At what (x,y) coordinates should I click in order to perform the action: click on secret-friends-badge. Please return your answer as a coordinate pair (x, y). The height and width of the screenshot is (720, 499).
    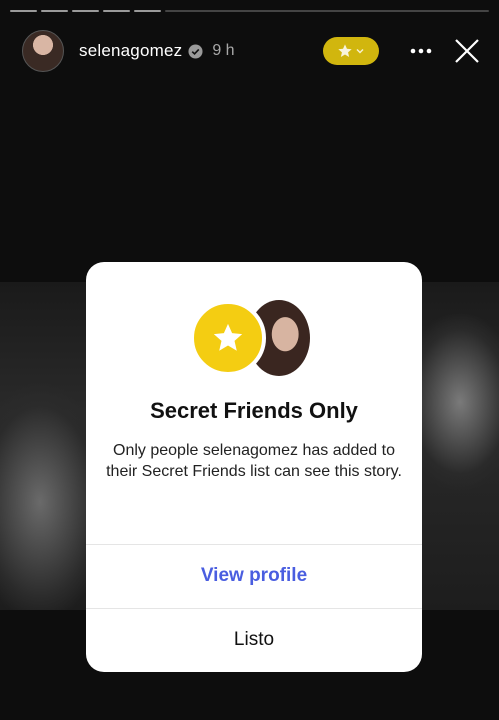
    Looking at the image, I should click on (351, 51).